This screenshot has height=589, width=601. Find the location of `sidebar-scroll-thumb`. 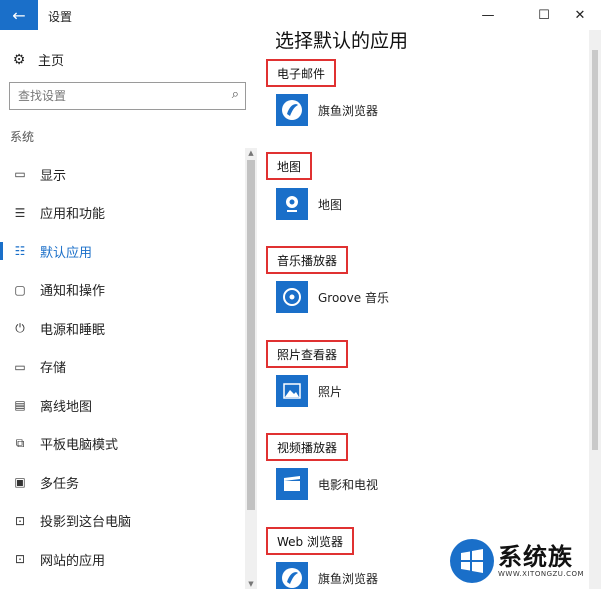

sidebar-scroll-thumb is located at coordinates (251, 335).